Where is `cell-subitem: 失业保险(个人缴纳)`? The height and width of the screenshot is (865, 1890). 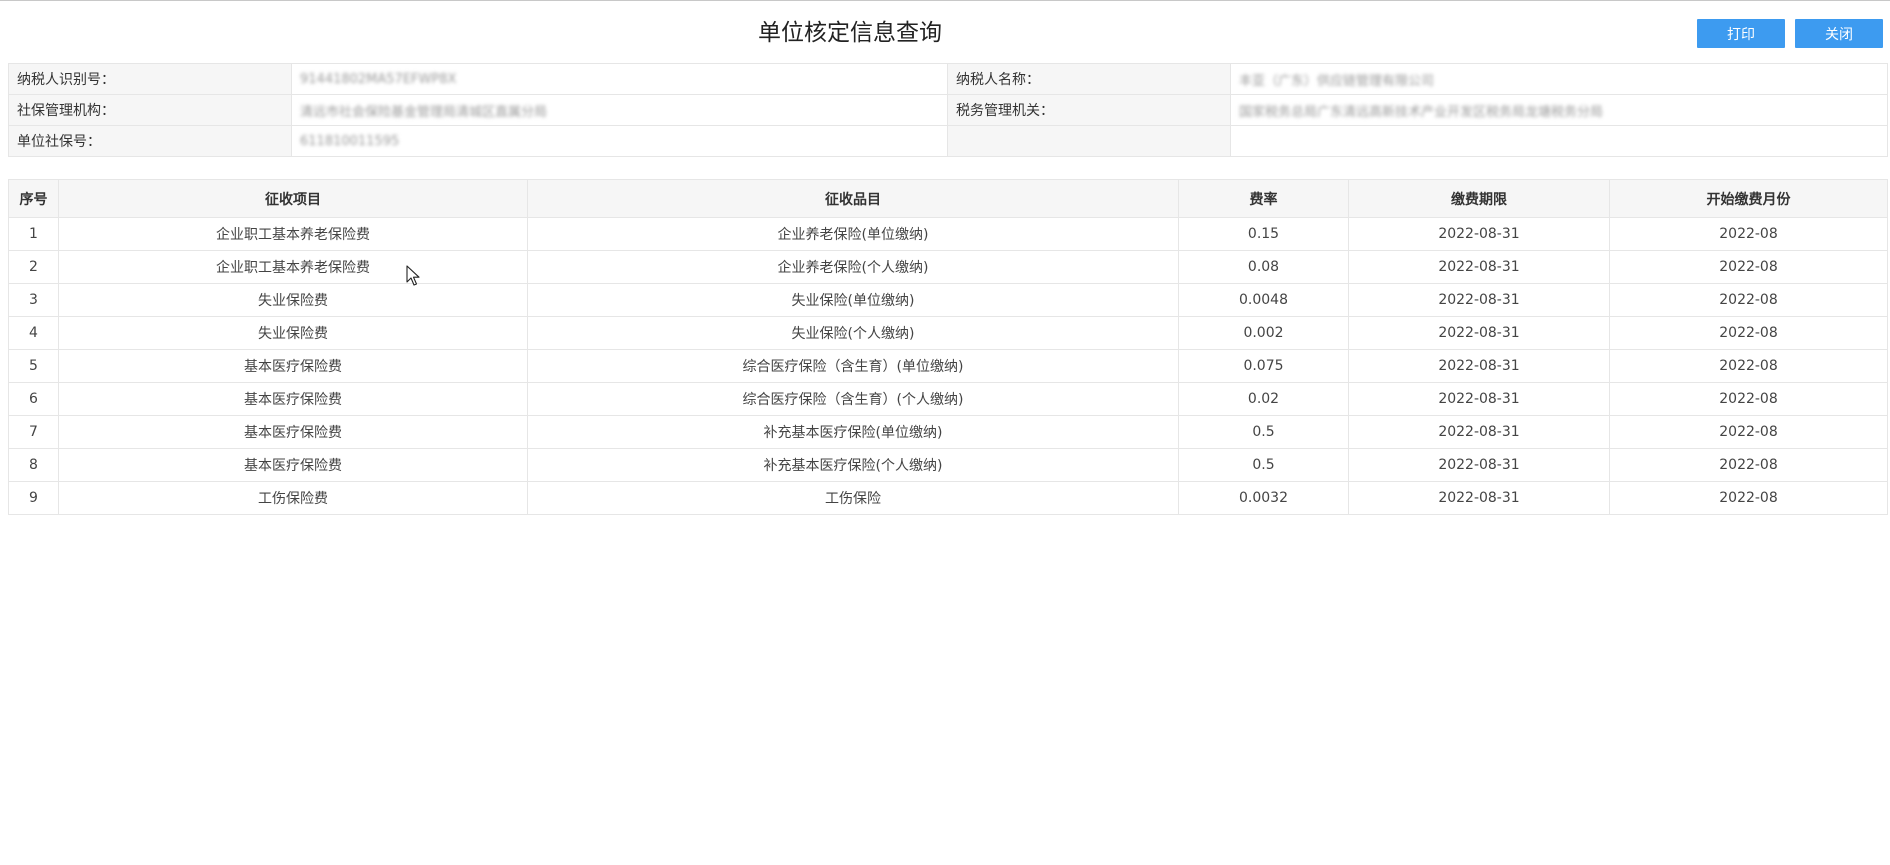
cell-subitem: 失业保险(个人缴纳) is located at coordinates (853, 333).